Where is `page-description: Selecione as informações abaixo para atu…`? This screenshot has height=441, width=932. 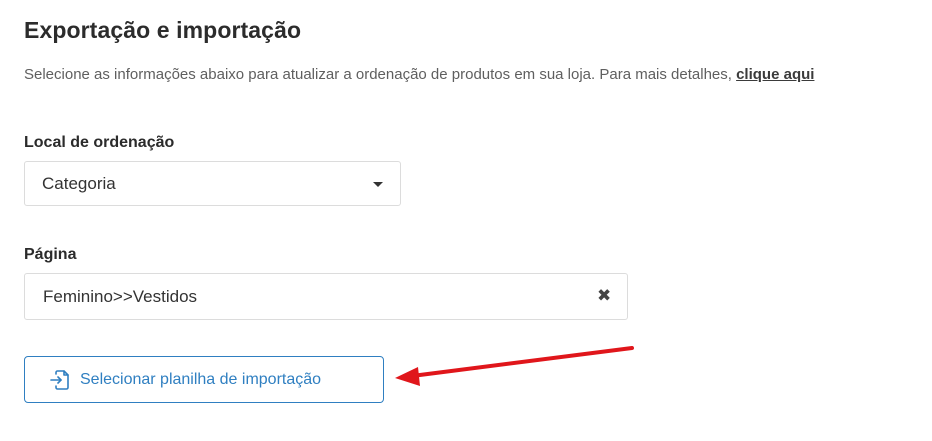 page-description: Selecione as informações abaixo para atu… is located at coordinates (419, 74).